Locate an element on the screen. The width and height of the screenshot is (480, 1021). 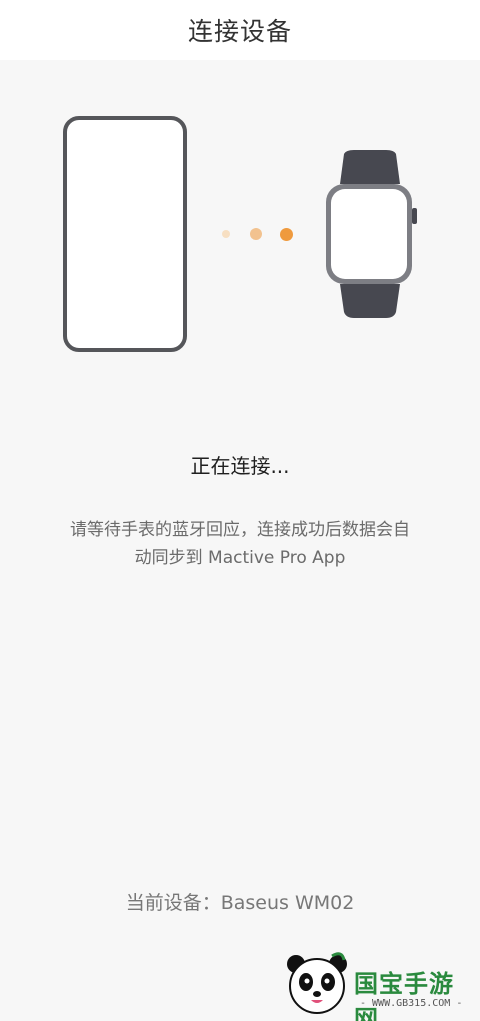
smartwatch-icon is located at coordinates (371, 234).